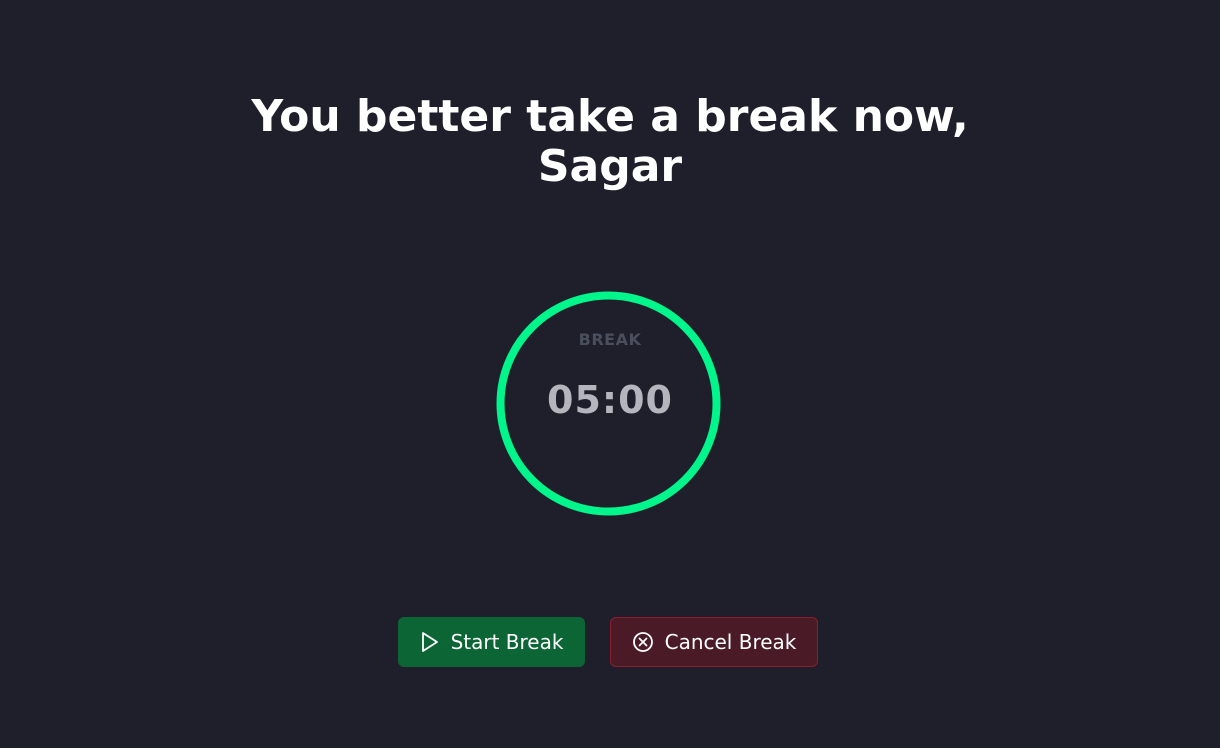 Image resolution: width=1220 pixels, height=748 pixels. I want to click on cancel-break-label: Cancel Break, so click(730, 642).